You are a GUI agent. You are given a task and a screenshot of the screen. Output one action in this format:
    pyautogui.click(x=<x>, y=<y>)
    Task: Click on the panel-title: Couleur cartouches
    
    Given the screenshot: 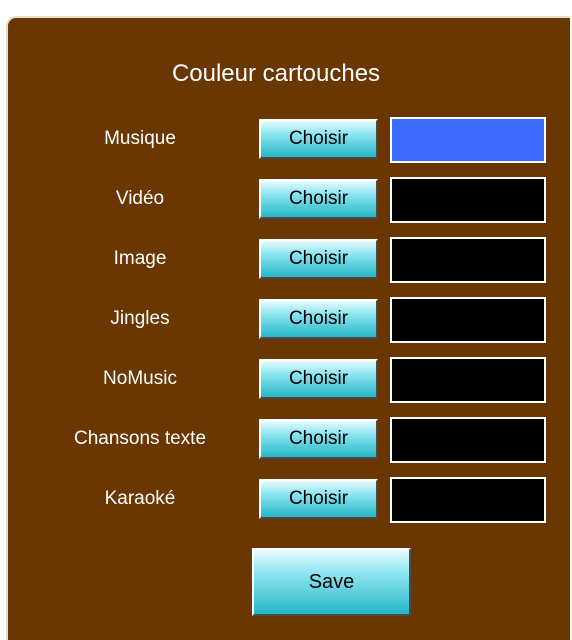 What is the action you would take?
    pyautogui.click(x=276, y=73)
    